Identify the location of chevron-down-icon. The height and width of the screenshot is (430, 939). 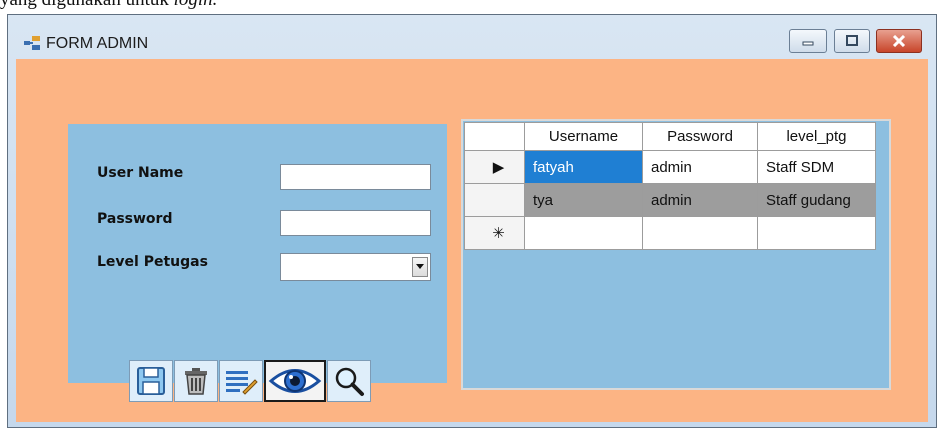
(420, 266).